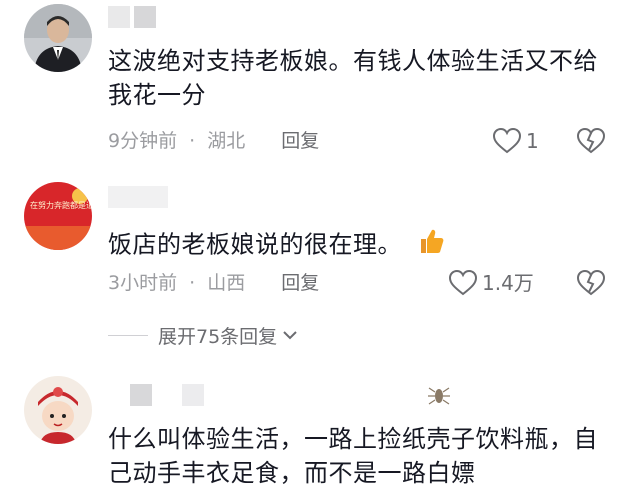  What do you see at coordinates (218, 336) in the screenshot?
I see `expand-replies-label: 展开75条回复` at bounding box center [218, 336].